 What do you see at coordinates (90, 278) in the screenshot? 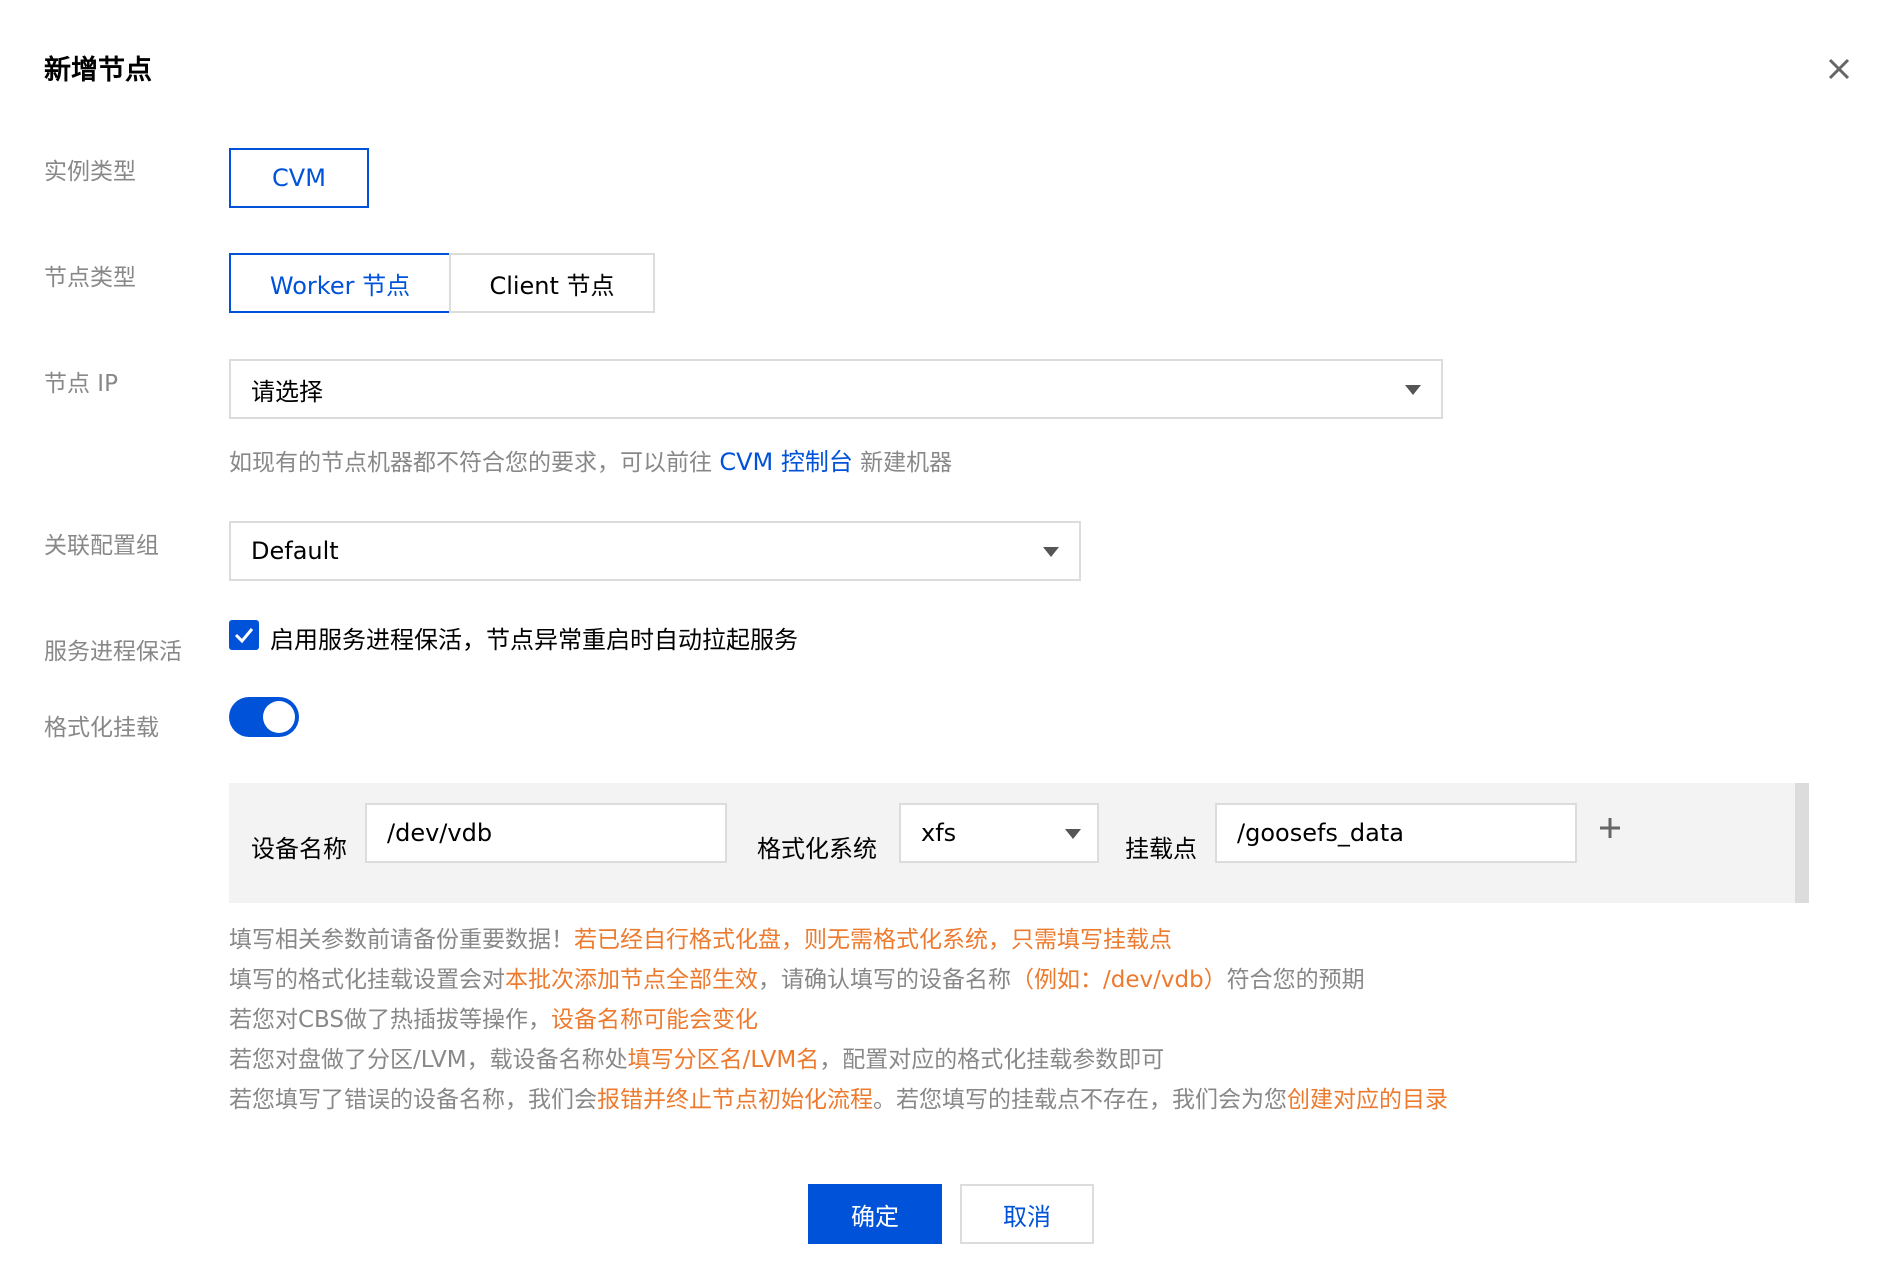
I see `node-type-label: 节点类型` at bounding box center [90, 278].